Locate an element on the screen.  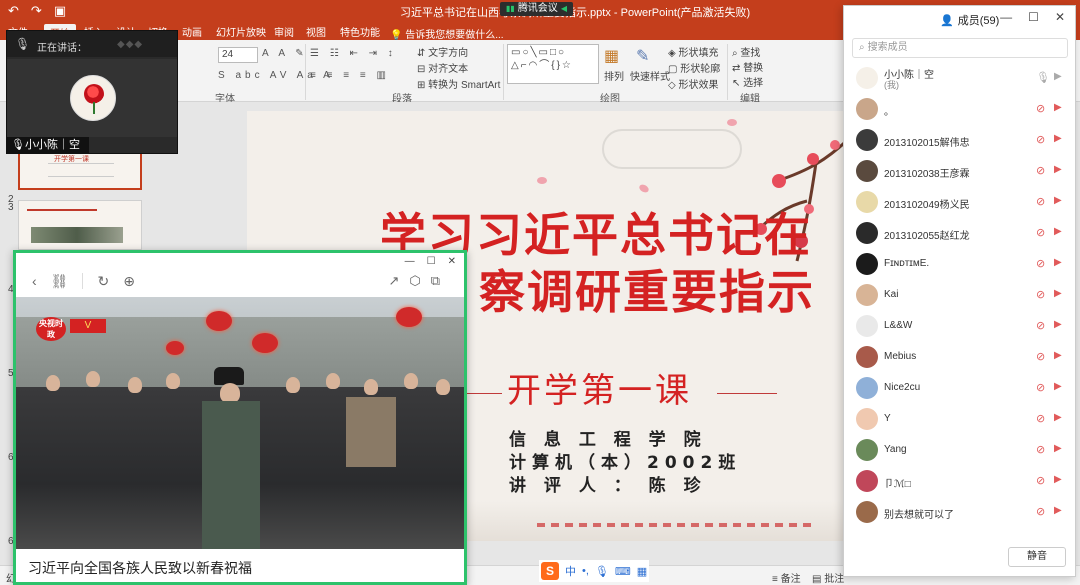
back-icon: ‹ is located at coordinates (34, 281).